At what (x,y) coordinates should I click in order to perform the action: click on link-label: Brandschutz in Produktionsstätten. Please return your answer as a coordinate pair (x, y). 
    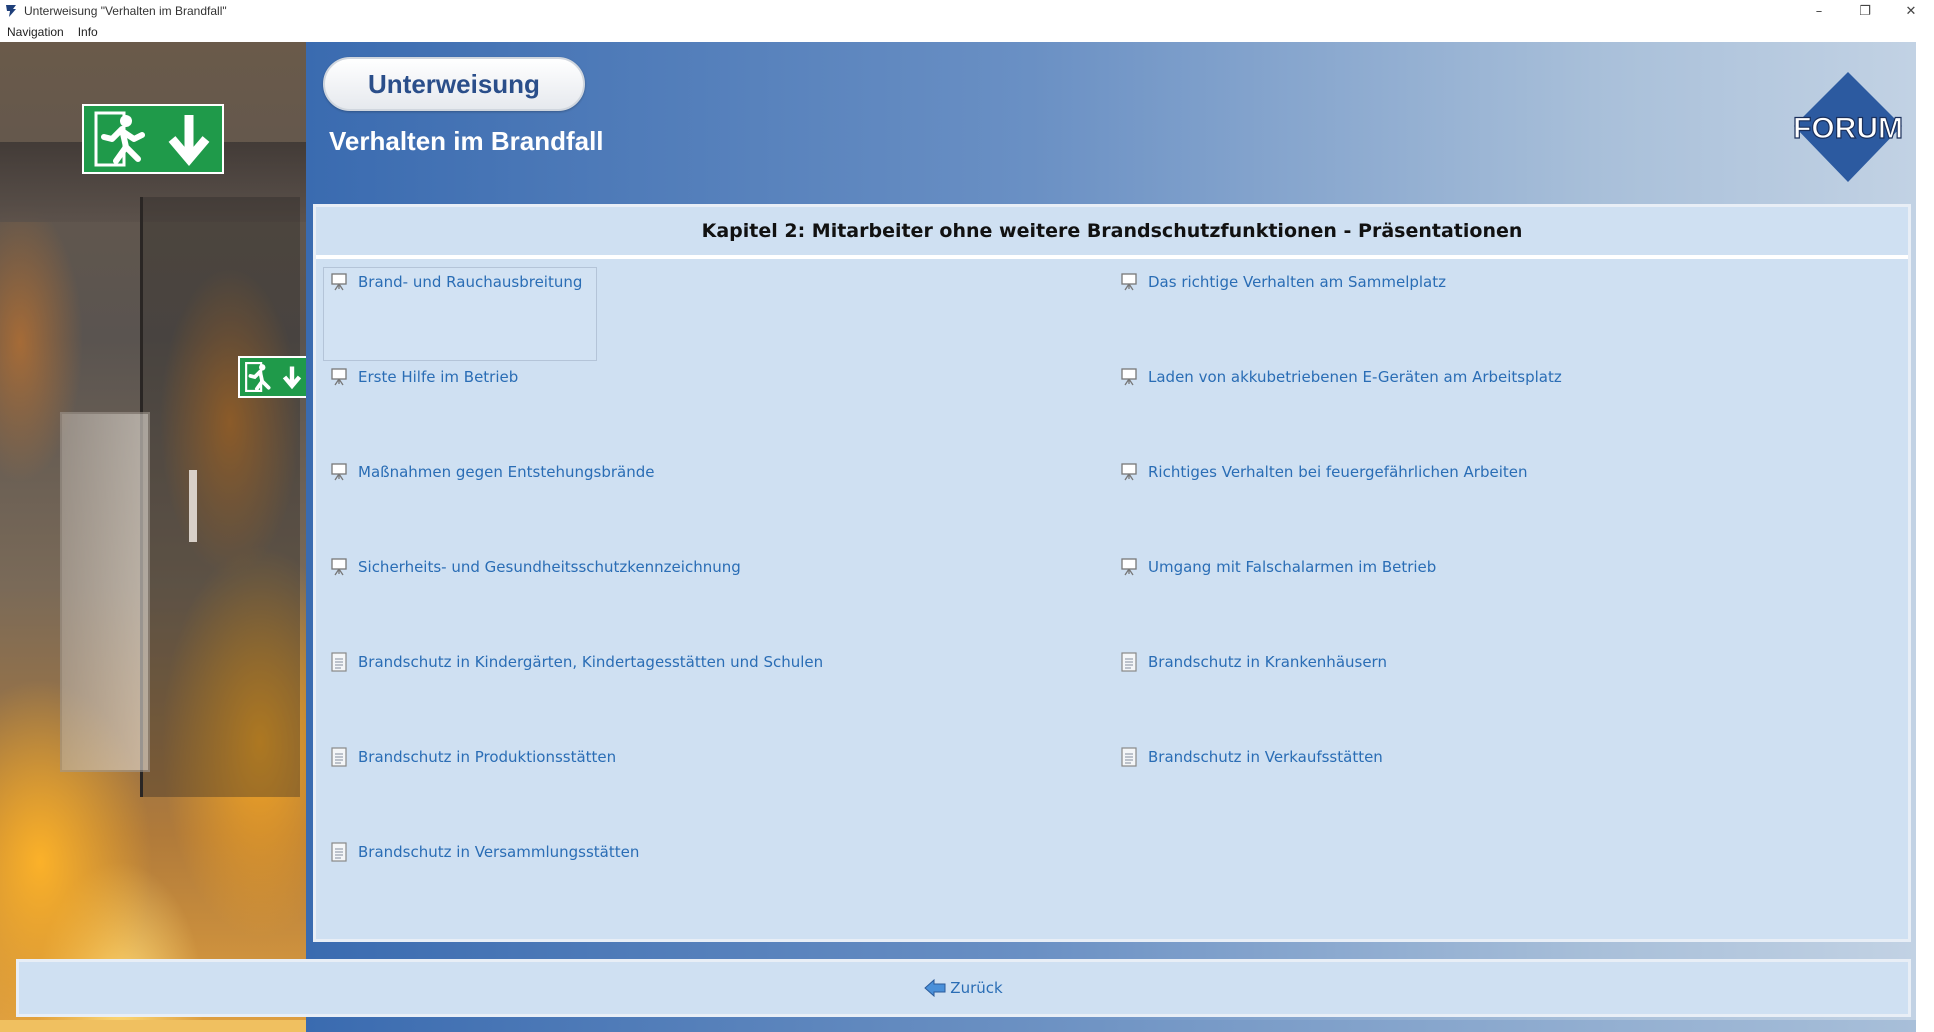
    Looking at the image, I should click on (487, 757).